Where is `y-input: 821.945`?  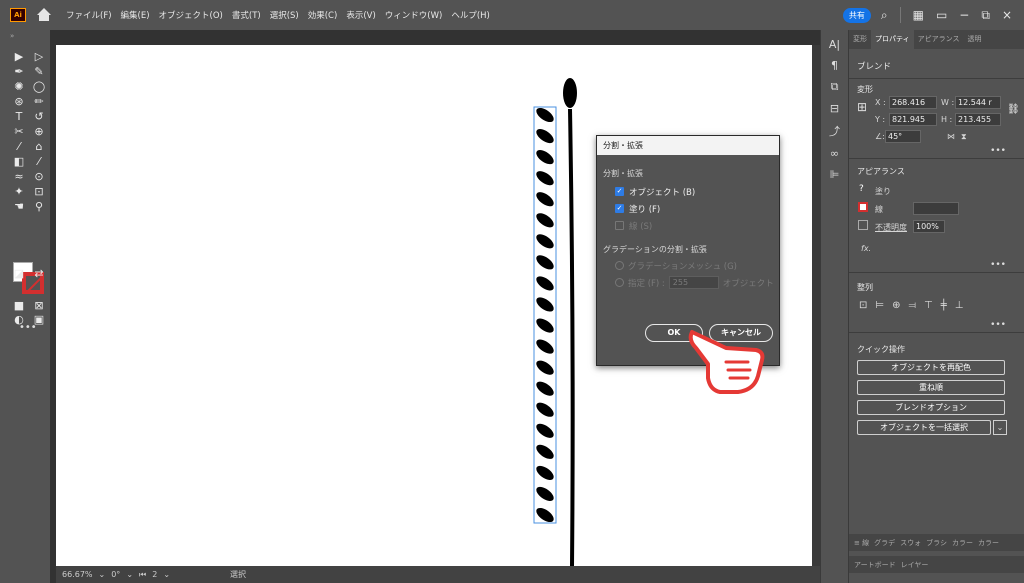 y-input: 821.945 is located at coordinates (913, 119).